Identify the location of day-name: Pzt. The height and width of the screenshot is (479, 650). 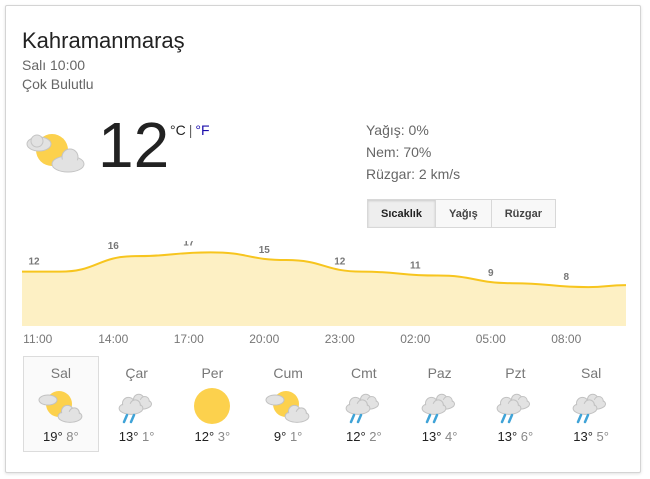
(515, 373).